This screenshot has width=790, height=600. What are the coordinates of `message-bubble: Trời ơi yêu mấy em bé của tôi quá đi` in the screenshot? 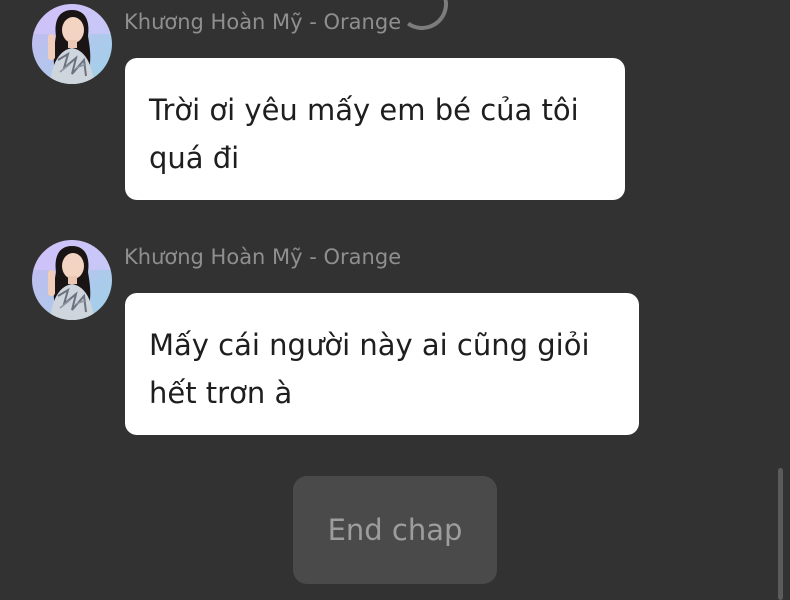 It's located at (375, 129).